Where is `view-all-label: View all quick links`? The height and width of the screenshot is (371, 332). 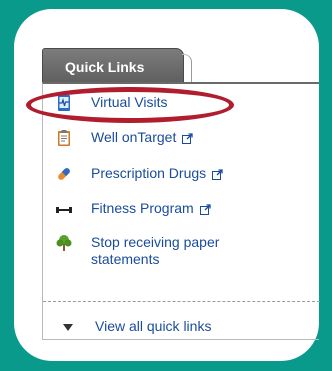
view-all-label: View all quick links is located at coordinates (153, 326).